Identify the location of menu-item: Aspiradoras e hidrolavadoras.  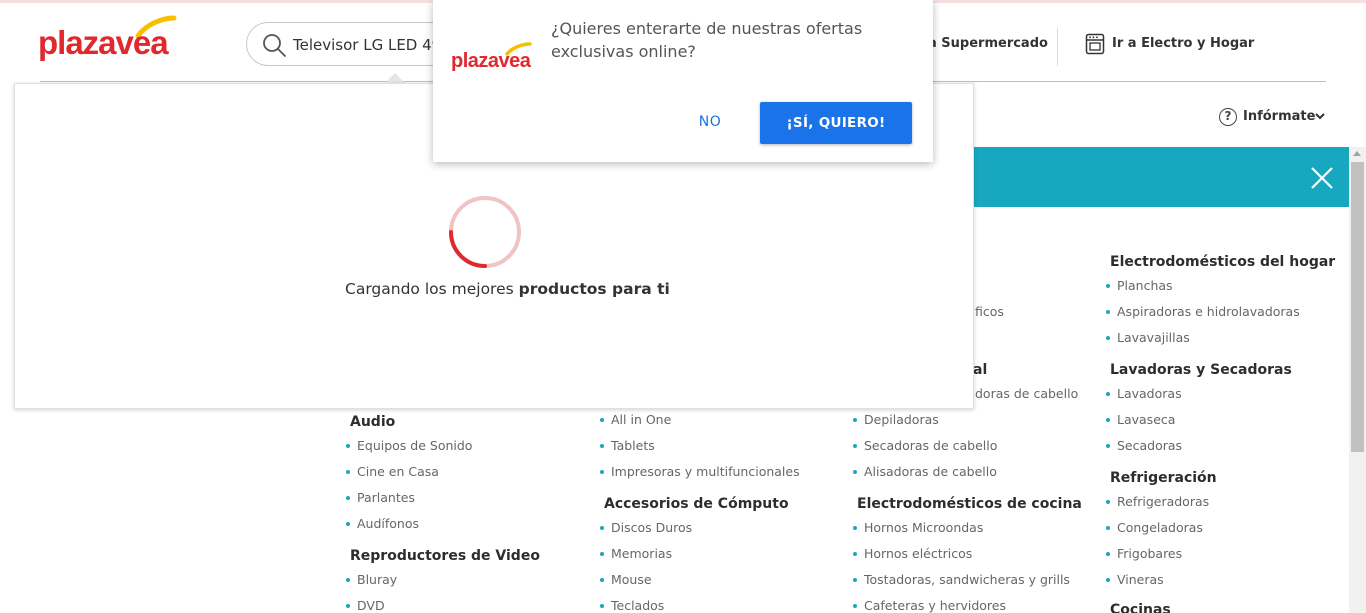
(1203, 311).